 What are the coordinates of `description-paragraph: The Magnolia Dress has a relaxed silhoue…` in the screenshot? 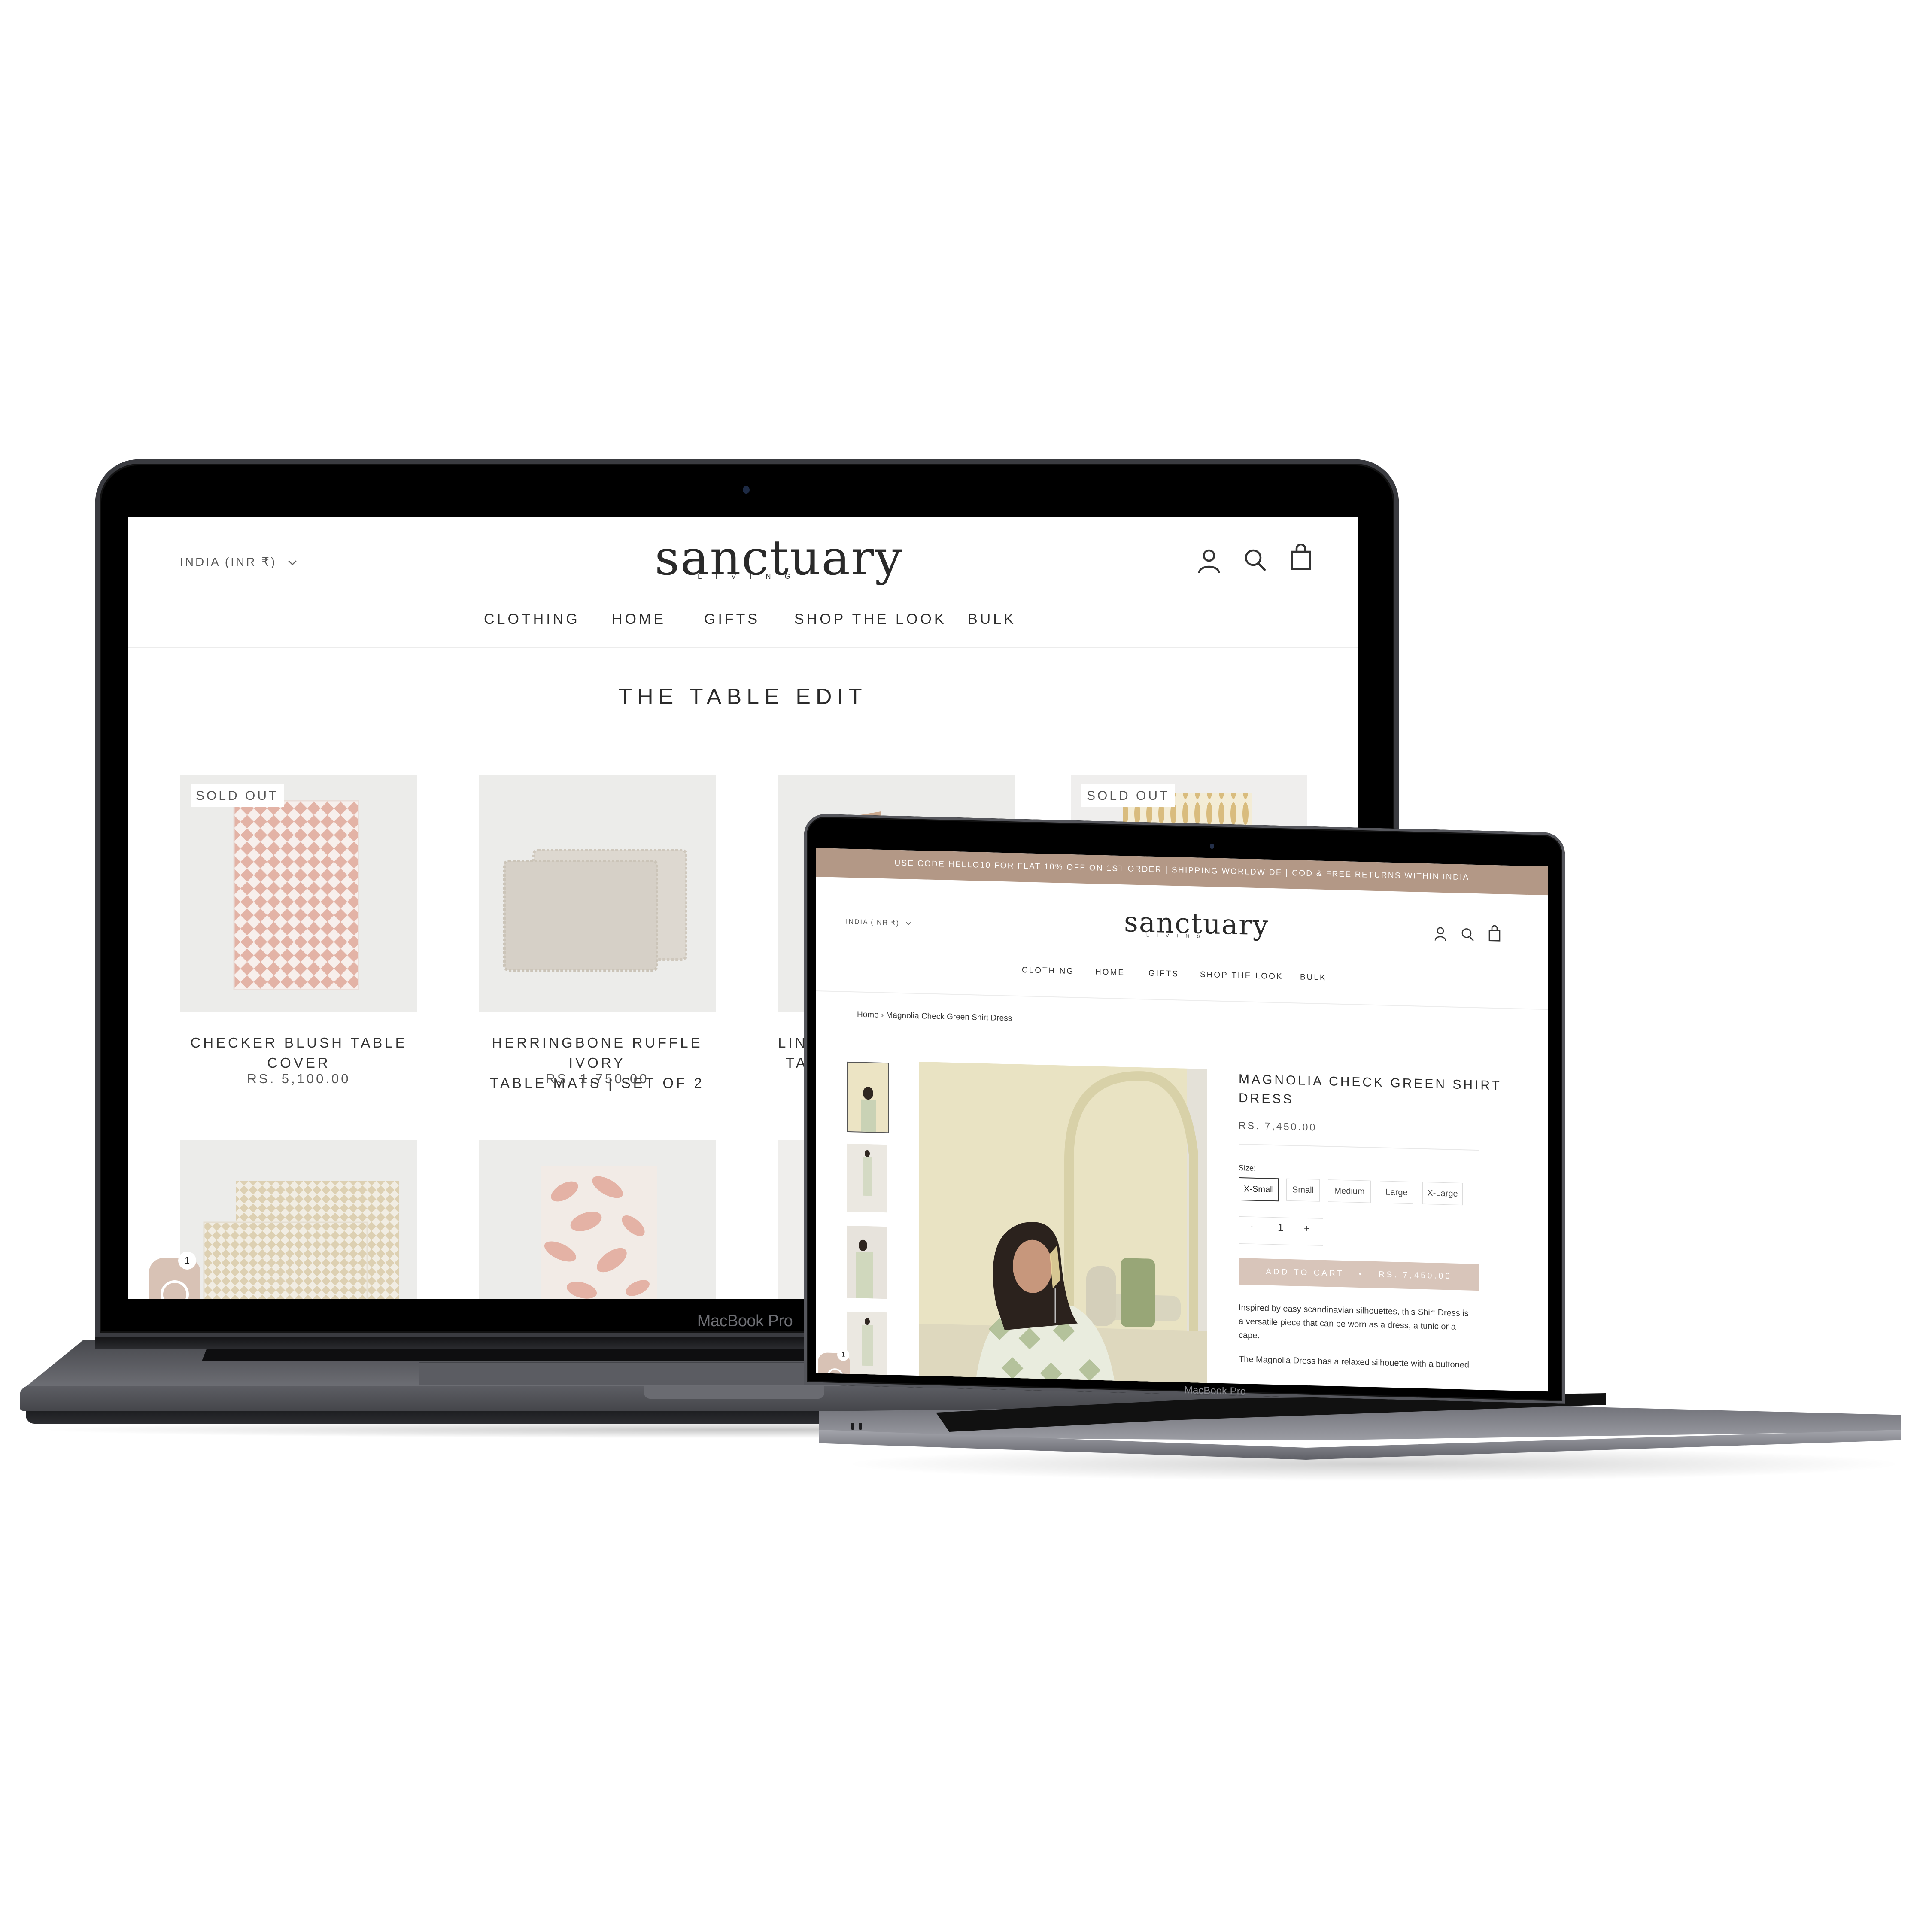 It's located at (1354, 1362).